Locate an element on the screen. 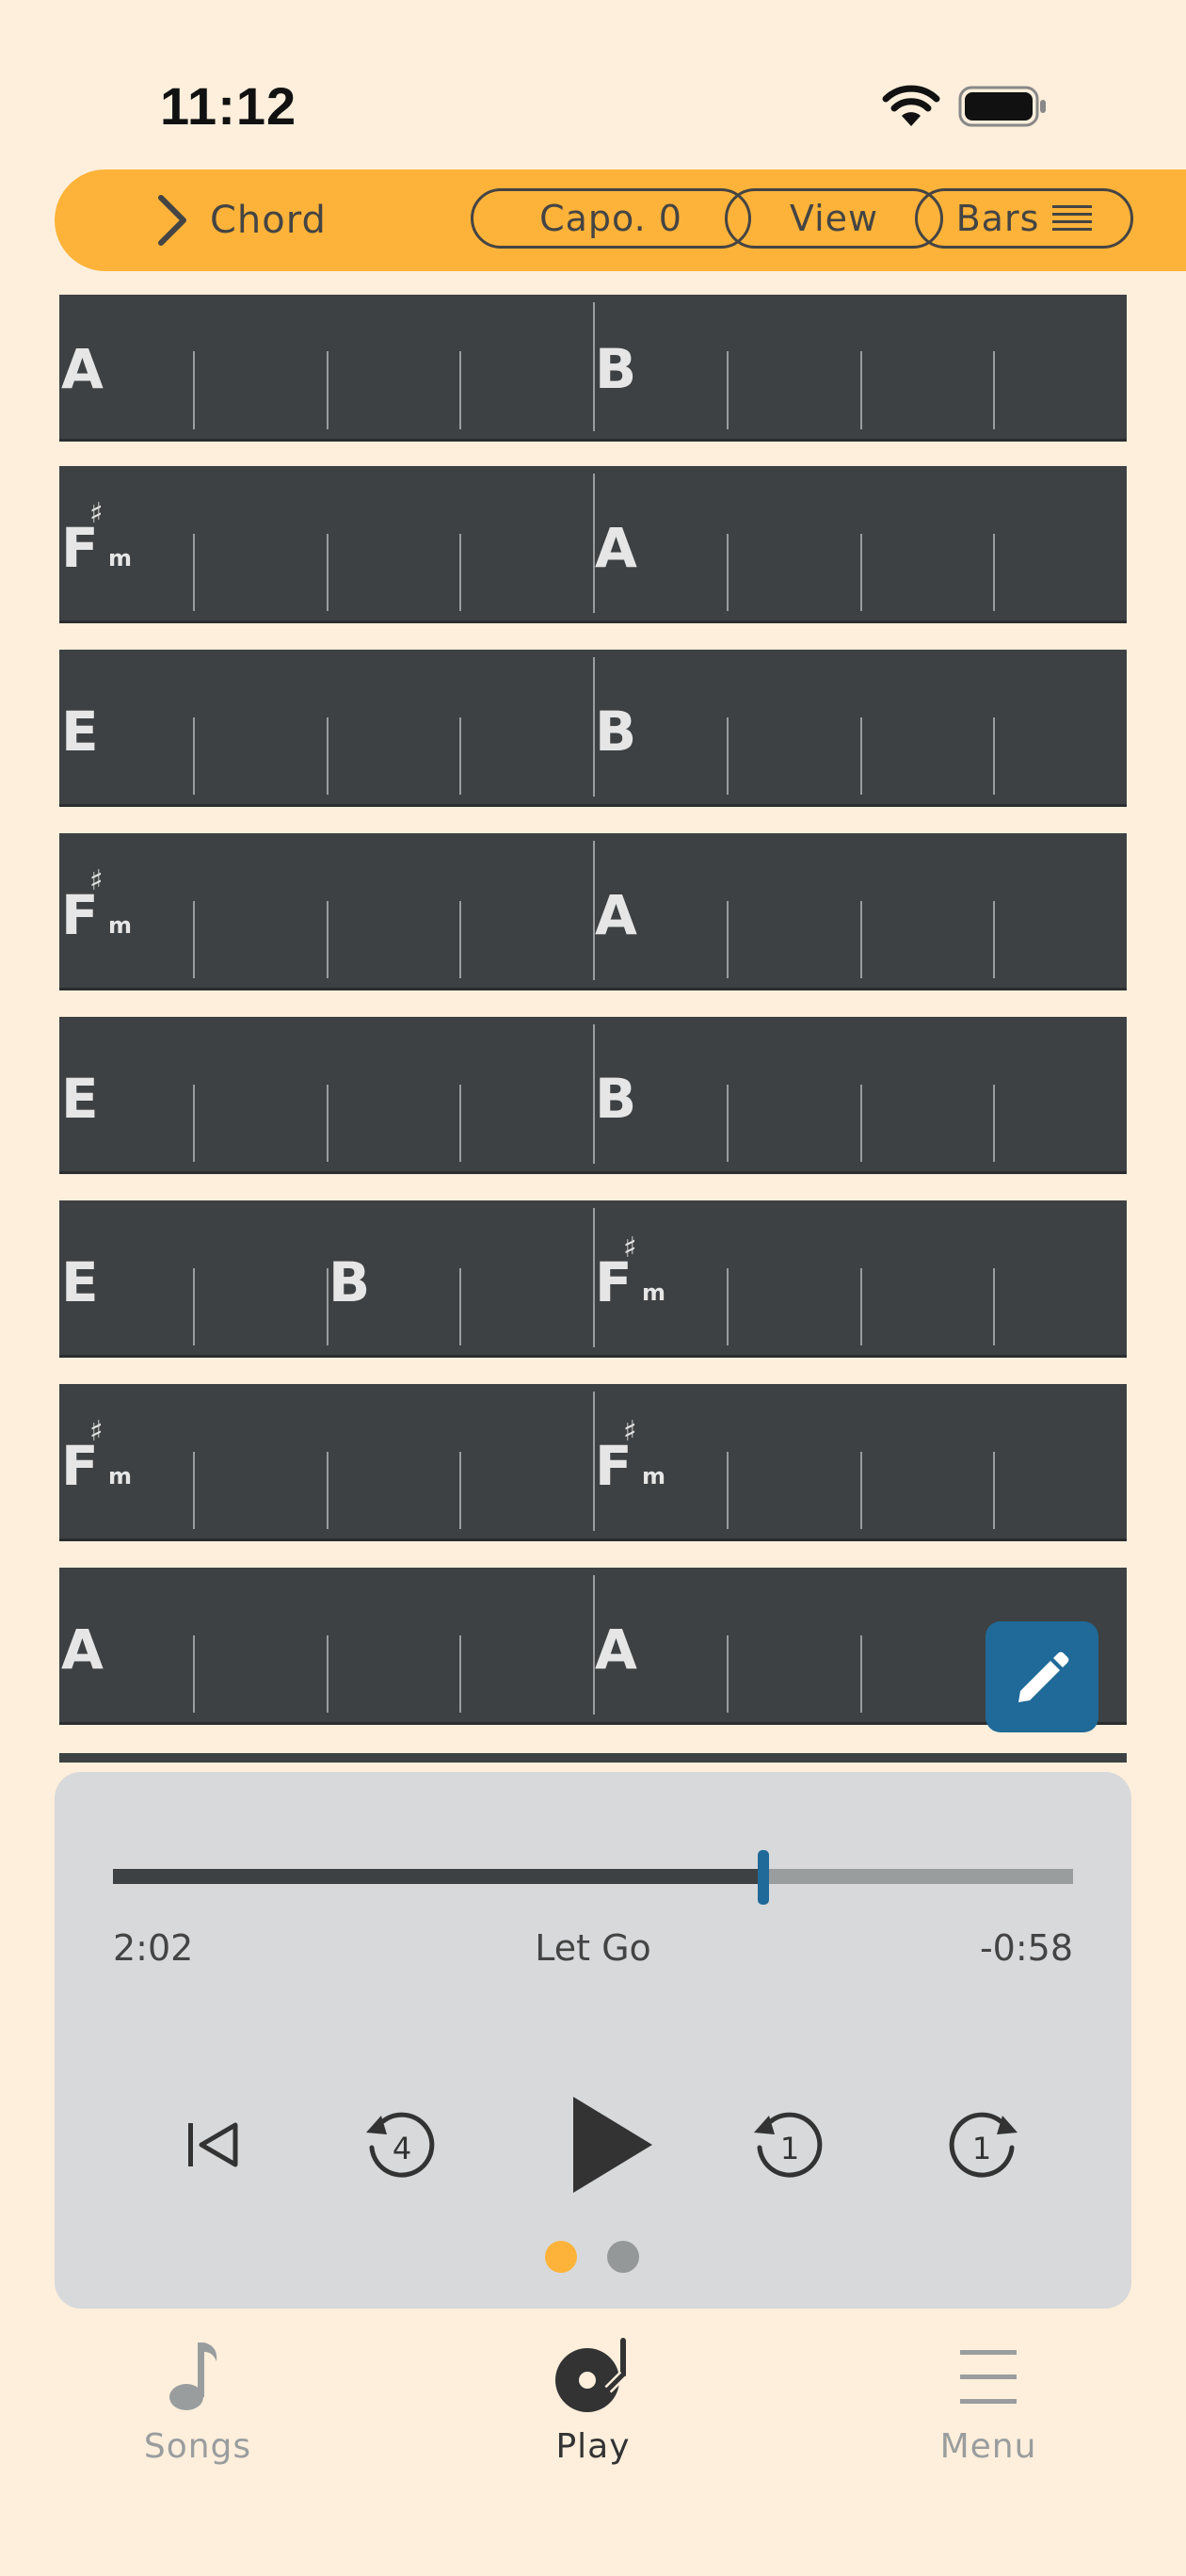 Image resolution: width=1186 pixels, height=2576 pixels. battery-icon is located at coordinates (1002, 106).